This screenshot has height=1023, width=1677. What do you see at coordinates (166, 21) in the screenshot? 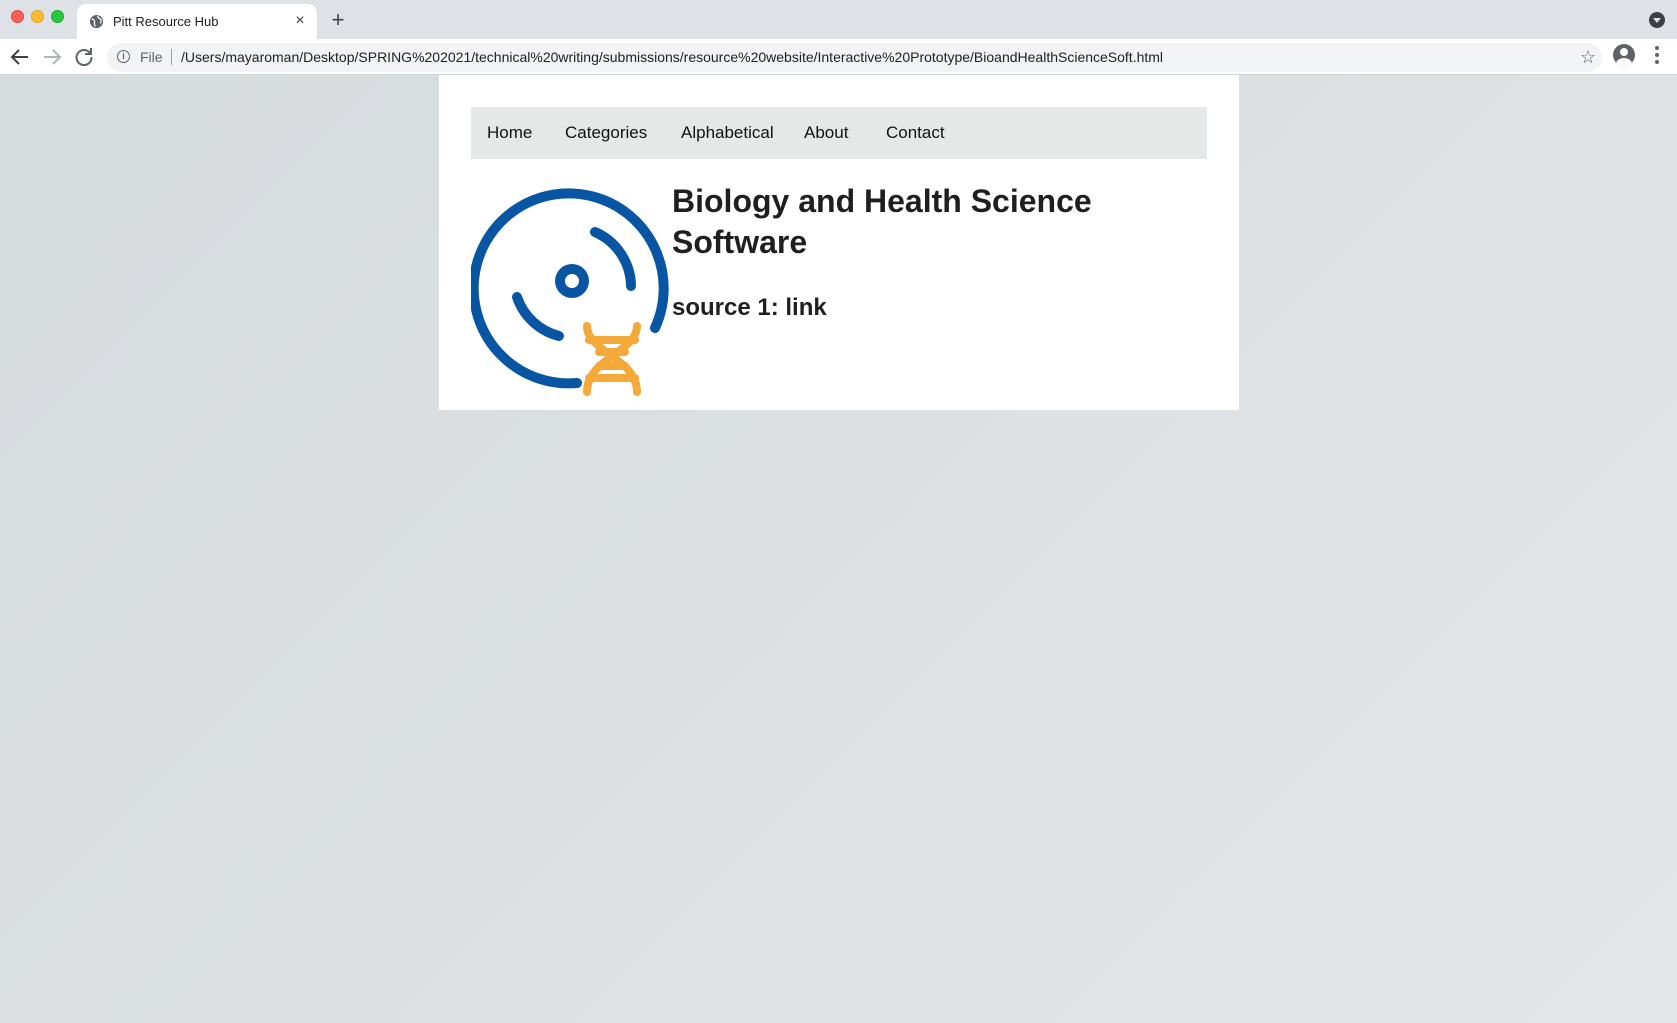
I see `tab-title: Pitt Resource Hub` at bounding box center [166, 21].